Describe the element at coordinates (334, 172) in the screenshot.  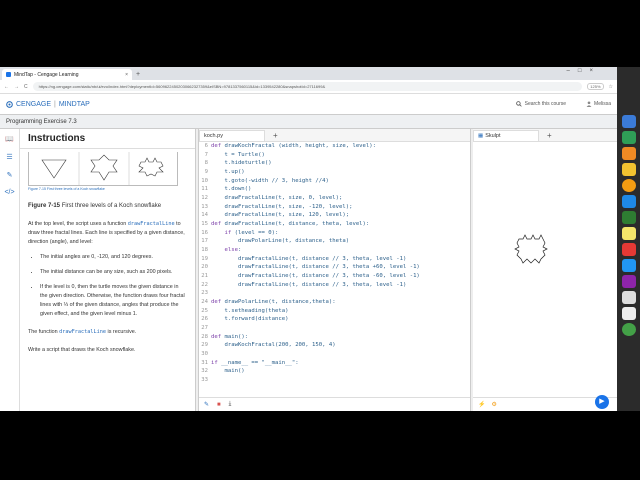
I see `code-line: 9 t.up()` at that location.